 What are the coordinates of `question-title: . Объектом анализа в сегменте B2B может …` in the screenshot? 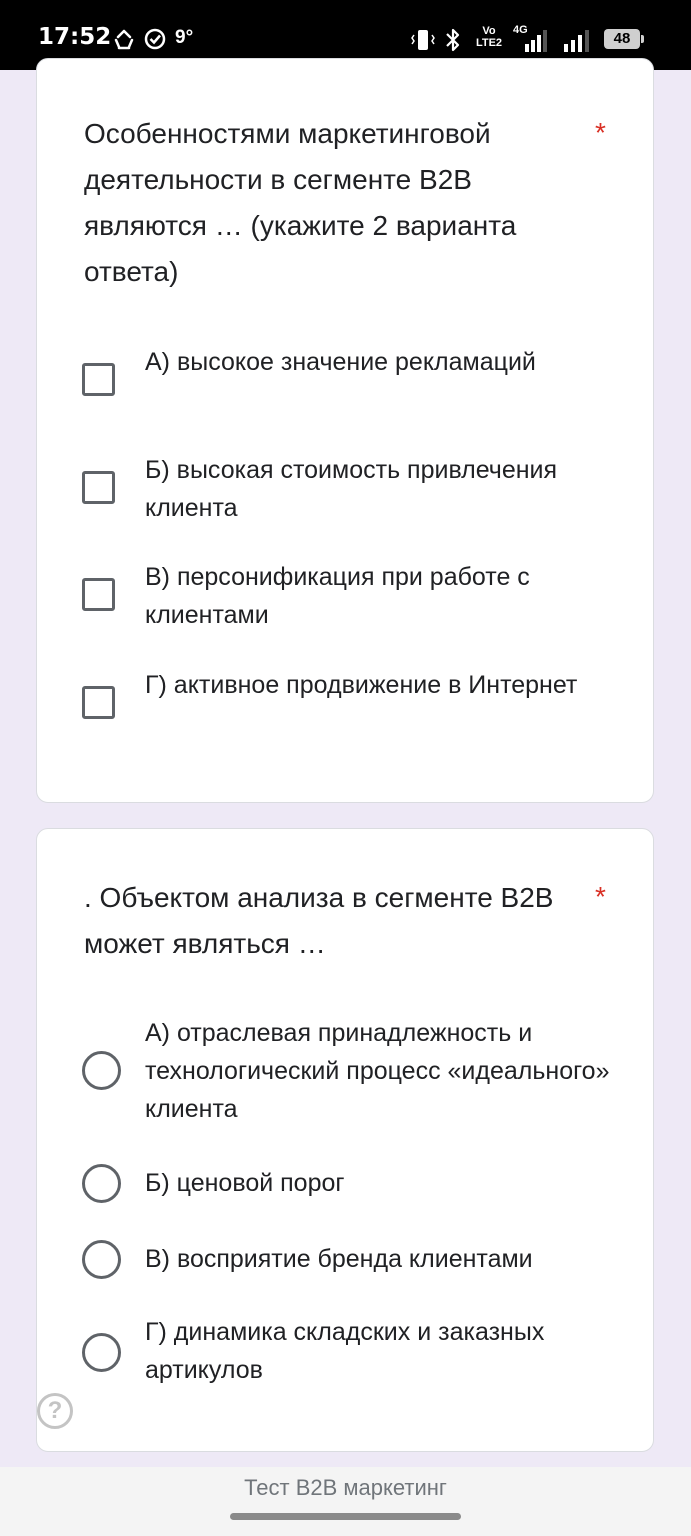 It's located at (319, 920).